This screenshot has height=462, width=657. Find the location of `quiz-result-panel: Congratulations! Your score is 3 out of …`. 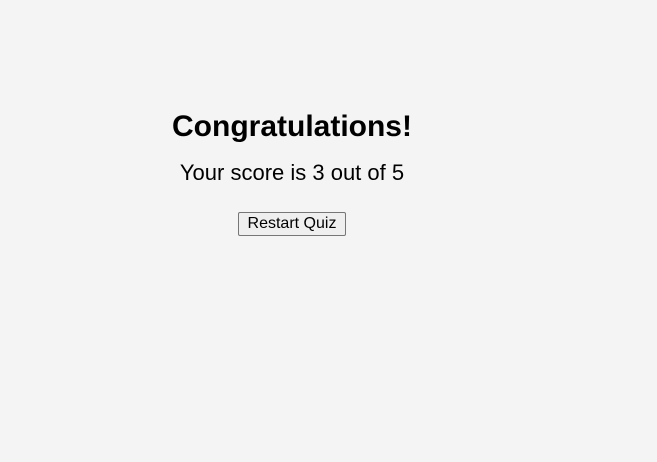

quiz-result-panel: Congratulations! Your score is 3 out of … is located at coordinates (292, 172).